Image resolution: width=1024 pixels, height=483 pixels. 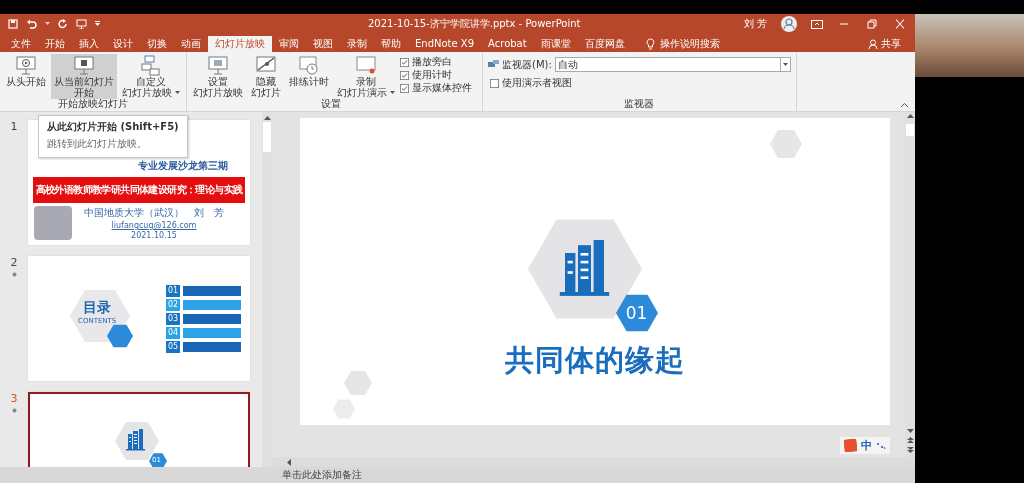 I want to click on ribbon-tab: 开始, so click(x=55, y=44).